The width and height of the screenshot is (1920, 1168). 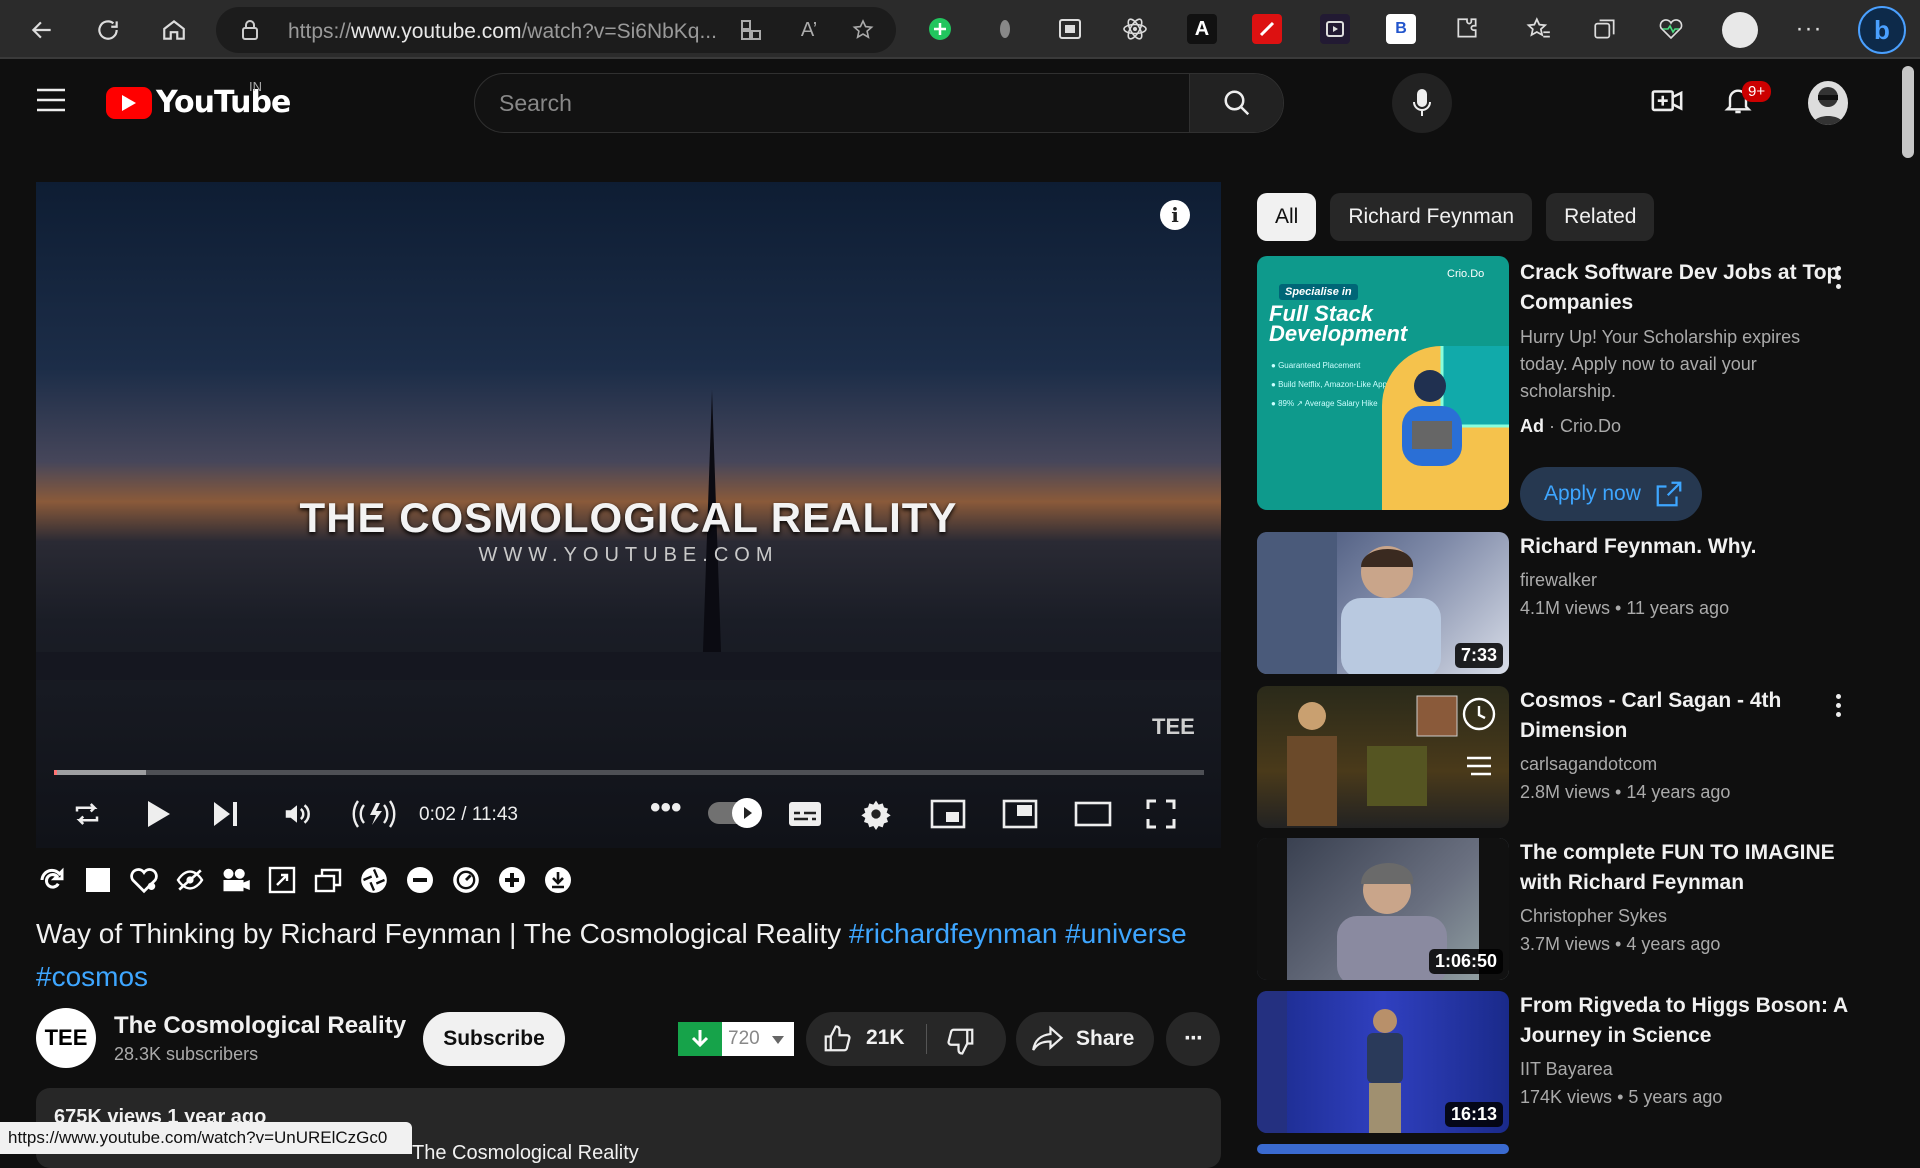 I want to click on pip-icon, so click(x=1020, y=814).